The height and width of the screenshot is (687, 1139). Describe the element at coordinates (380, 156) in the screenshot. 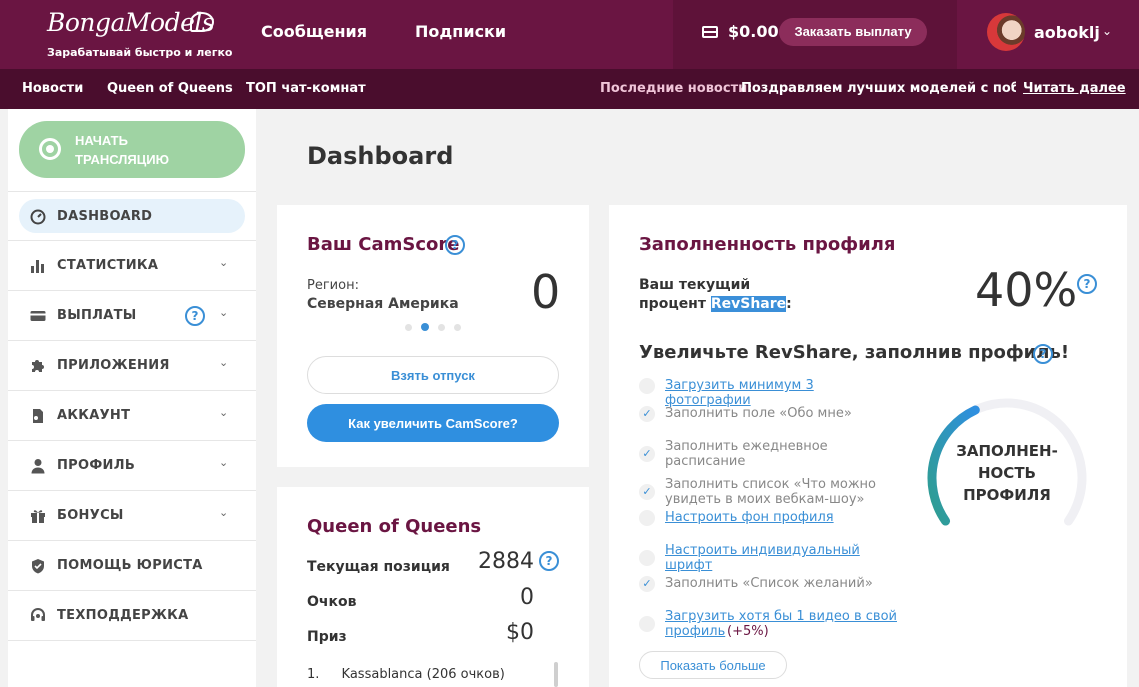

I see `page-title: Dashboard` at that location.